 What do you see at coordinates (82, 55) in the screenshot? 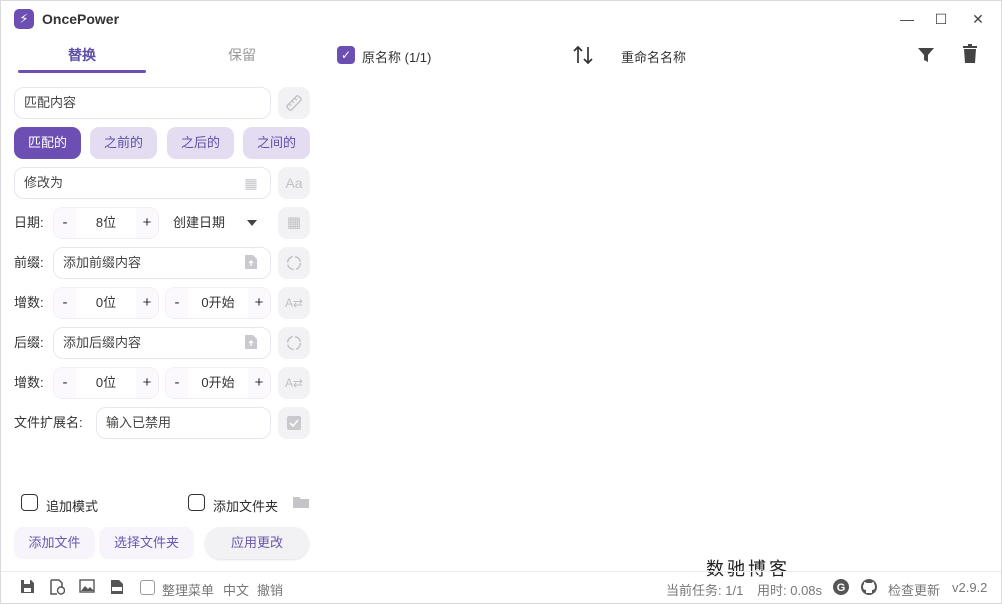
I see `tab-replace: 替换` at bounding box center [82, 55].